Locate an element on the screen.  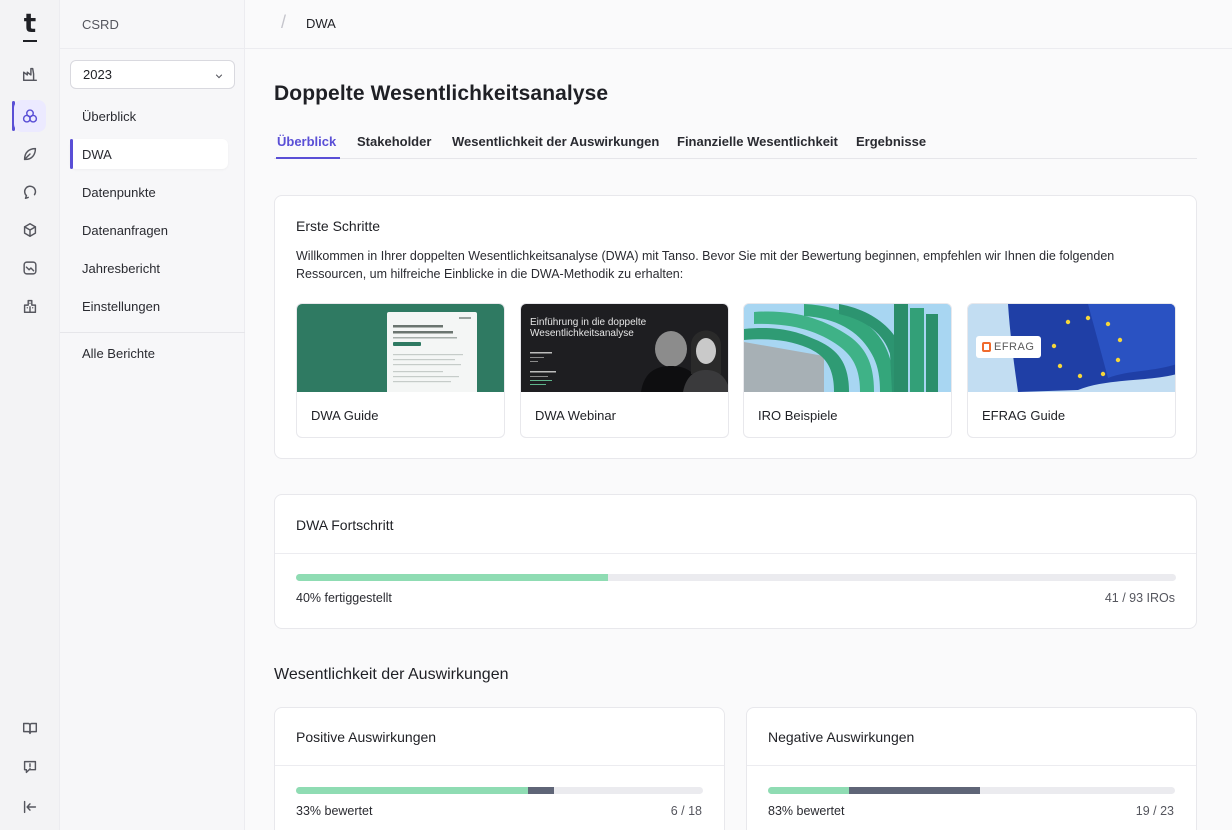
resource-card-efrag-guide: EFRAG EFRAG Guide is located at coordinates (1071, 370).